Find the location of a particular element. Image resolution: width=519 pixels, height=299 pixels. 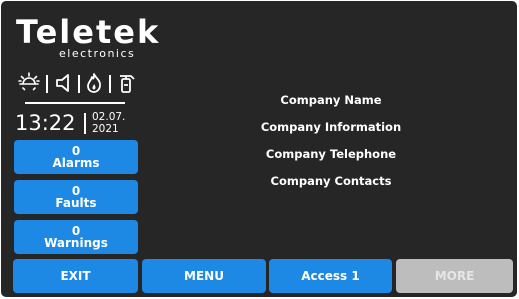

exit-button: EXIT is located at coordinates (75, 276).